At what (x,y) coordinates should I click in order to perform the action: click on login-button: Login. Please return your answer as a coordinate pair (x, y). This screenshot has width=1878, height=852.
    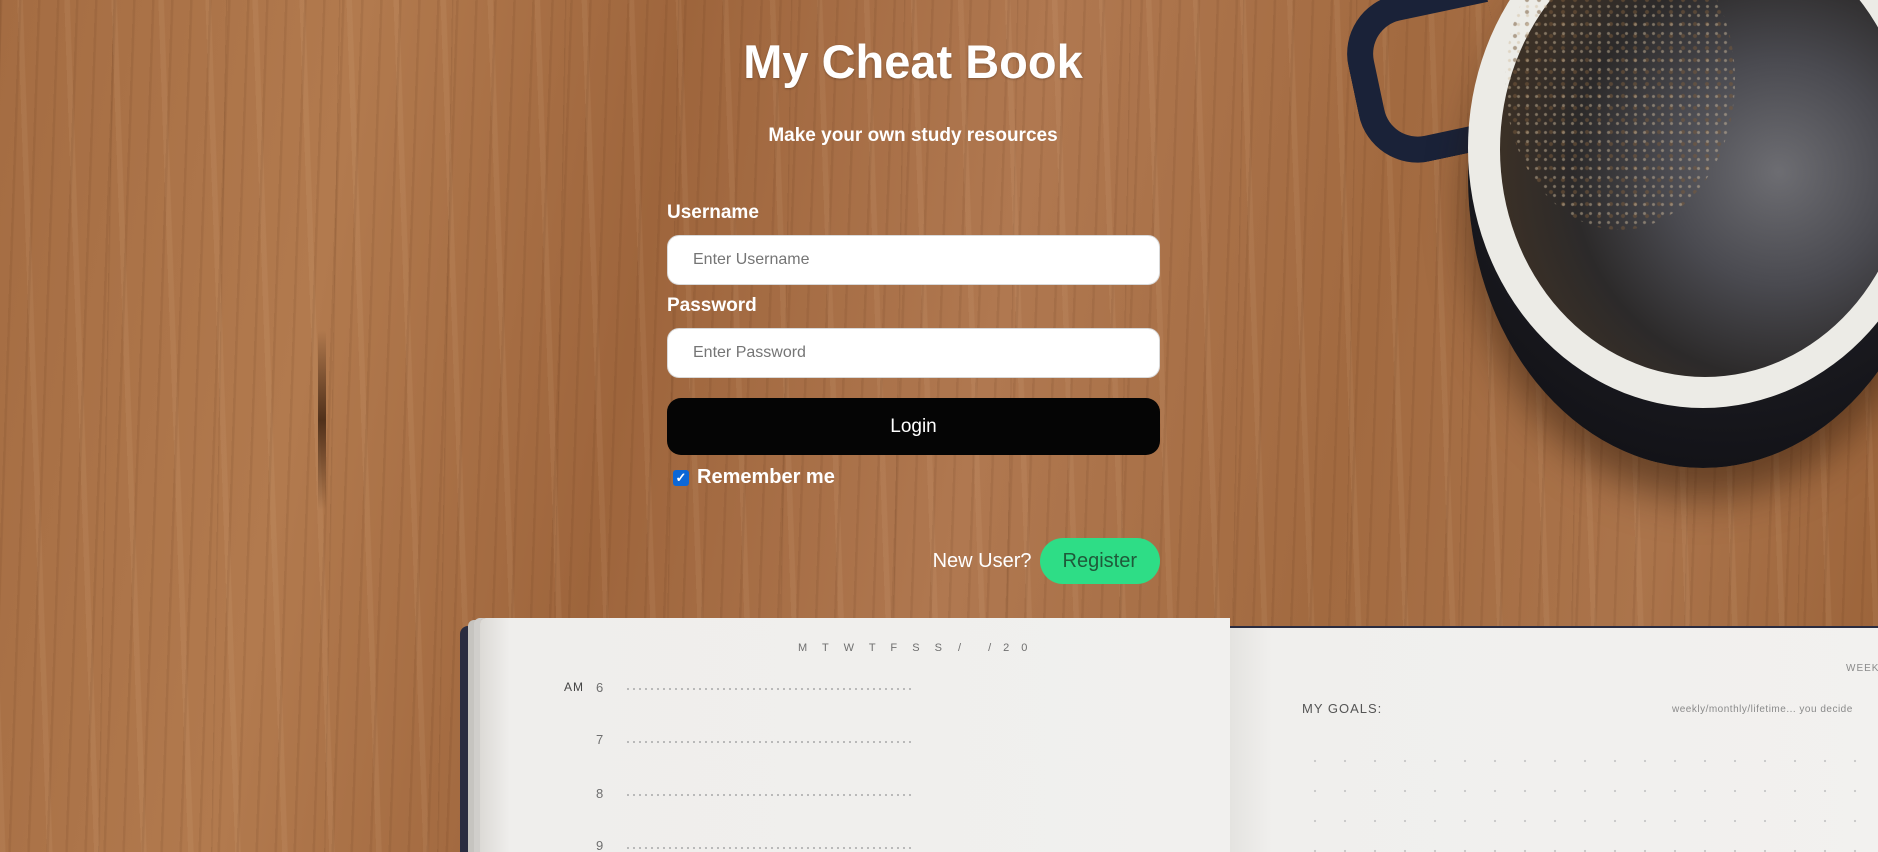
    Looking at the image, I should click on (913, 426).